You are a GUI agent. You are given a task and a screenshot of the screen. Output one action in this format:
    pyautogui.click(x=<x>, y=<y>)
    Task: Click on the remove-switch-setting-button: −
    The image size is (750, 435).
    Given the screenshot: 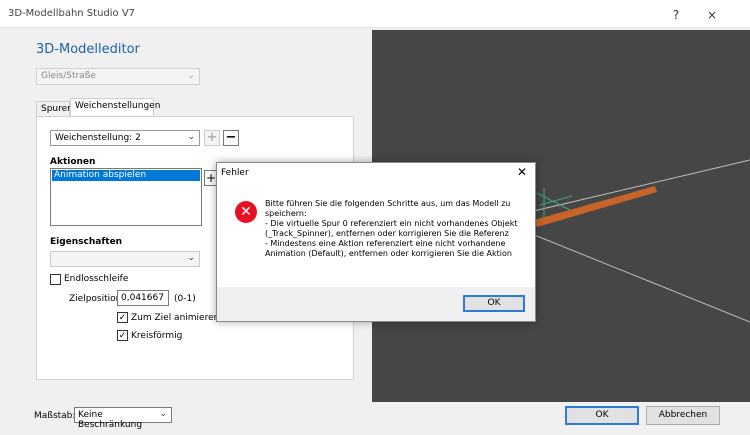 What is the action you would take?
    pyautogui.click(x=231, y=138)
    